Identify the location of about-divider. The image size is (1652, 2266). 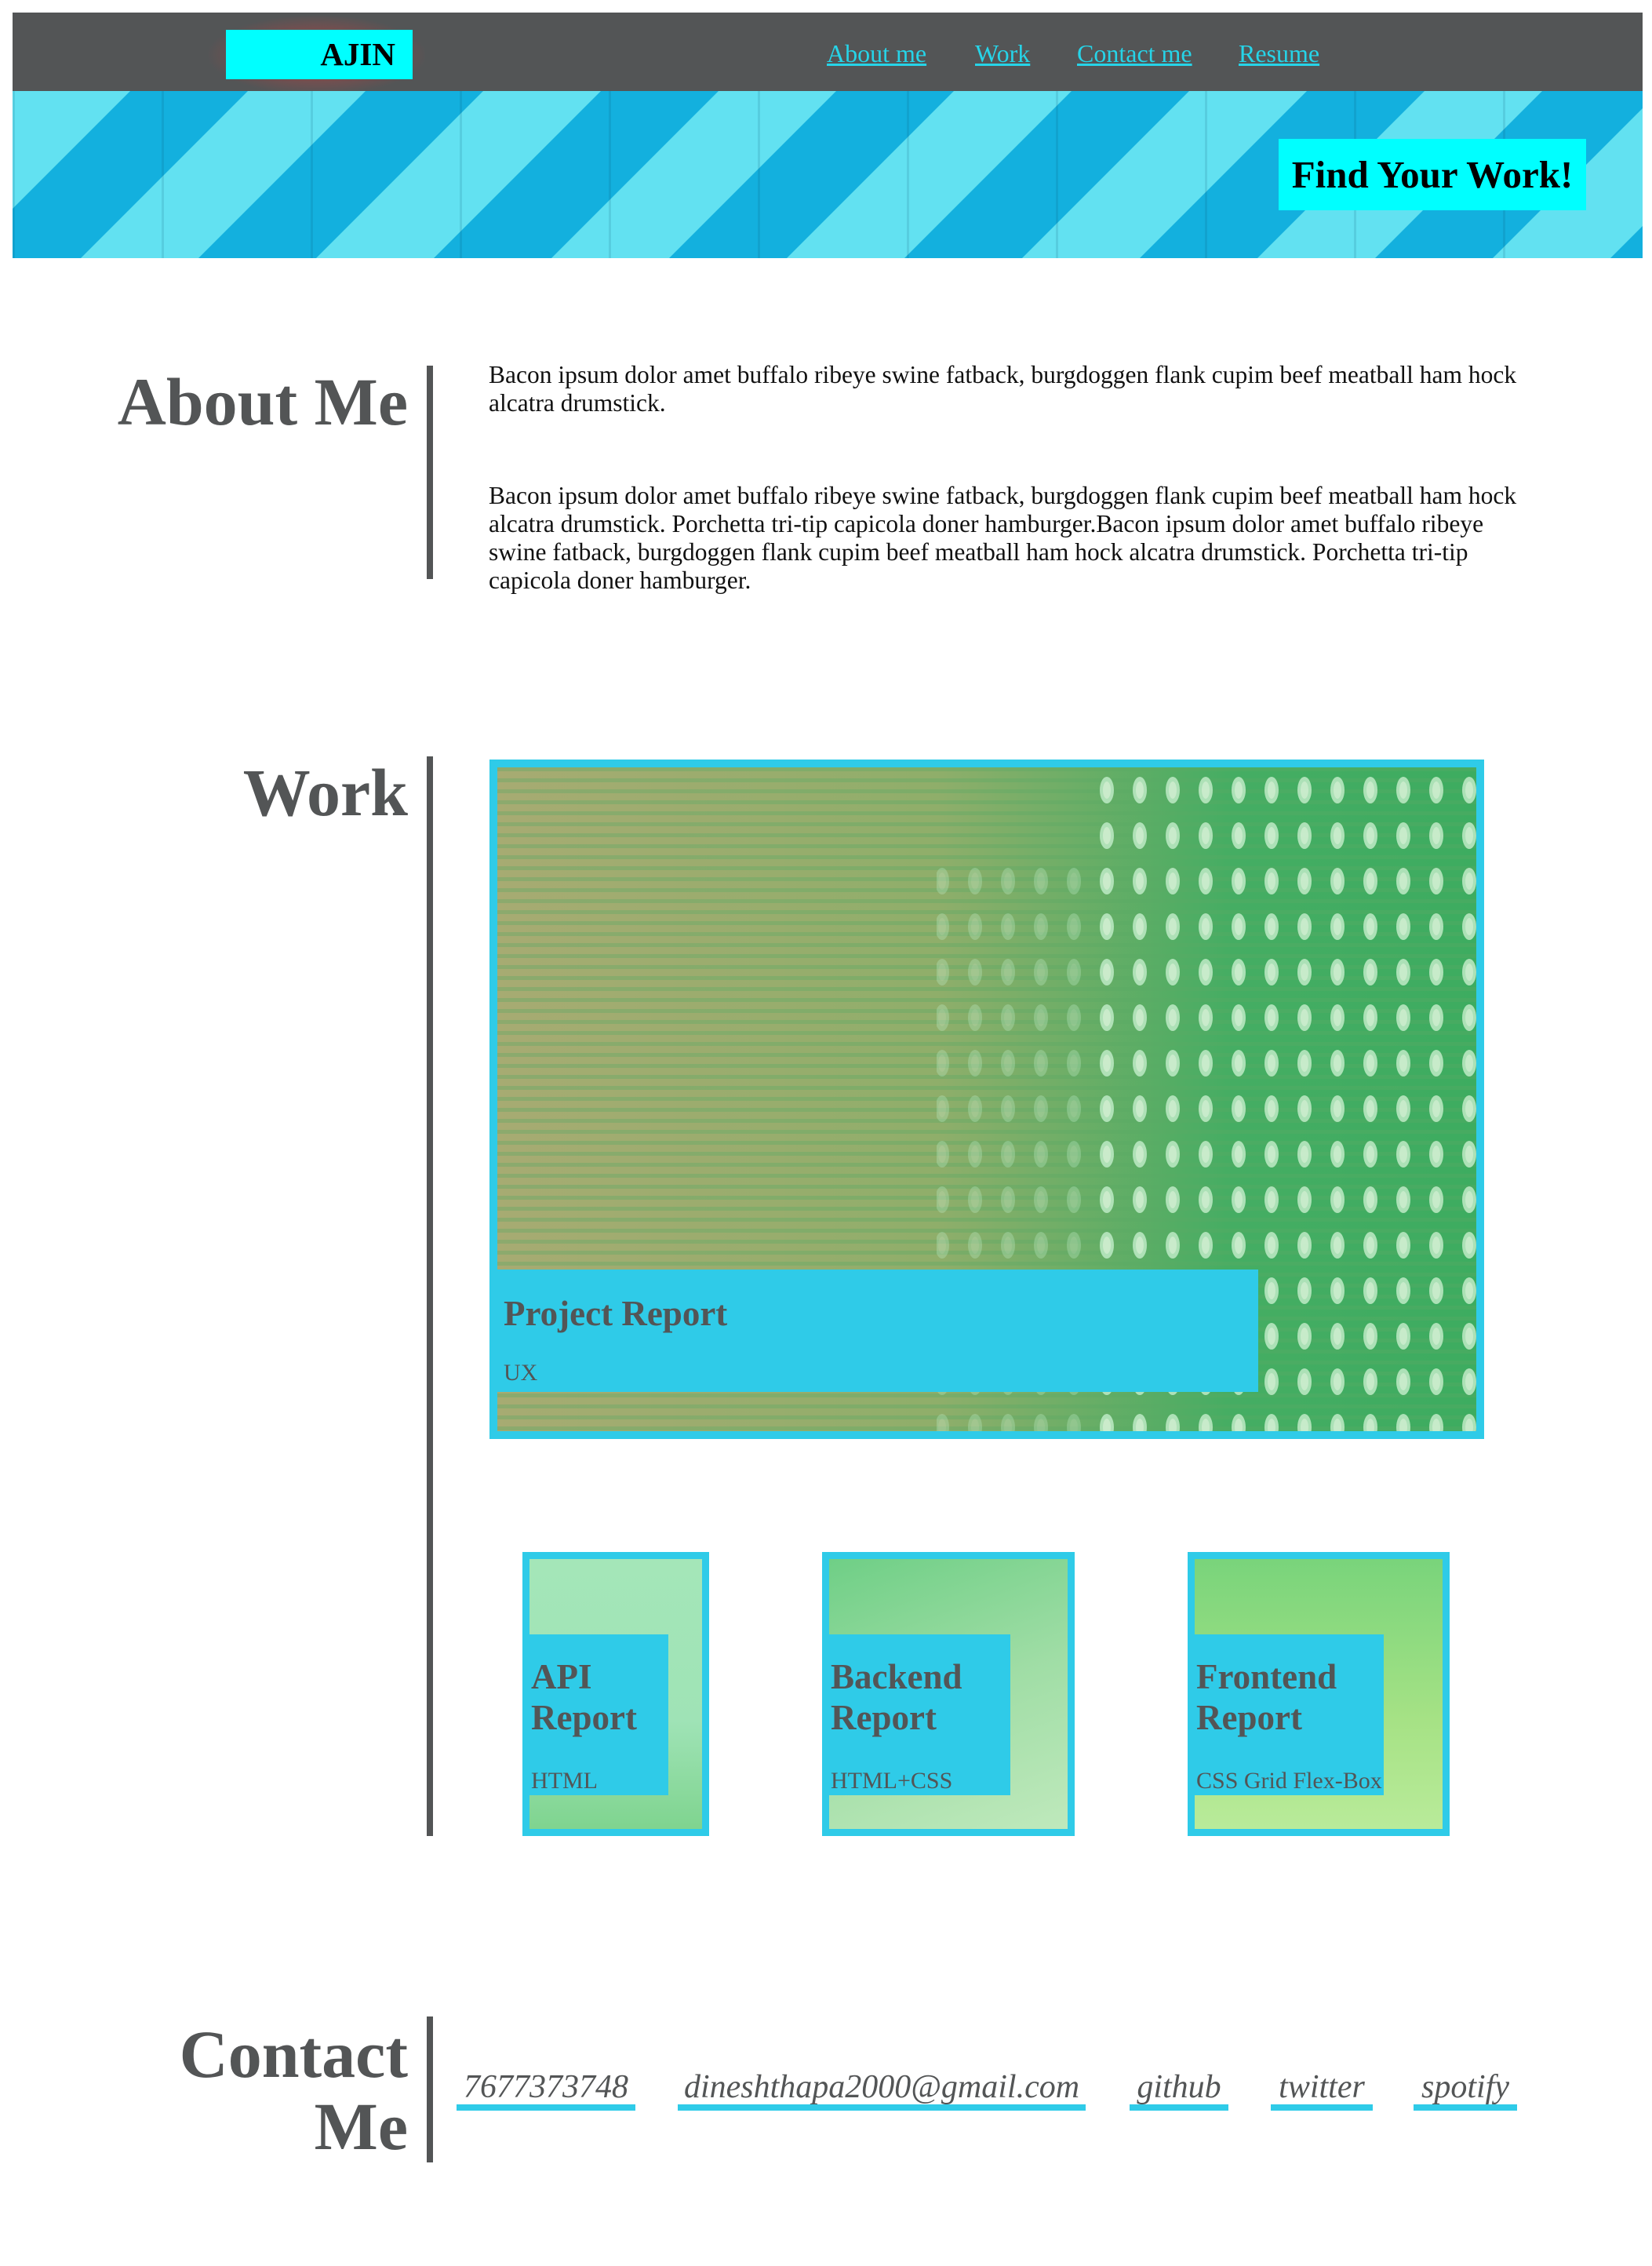
(430, 472).